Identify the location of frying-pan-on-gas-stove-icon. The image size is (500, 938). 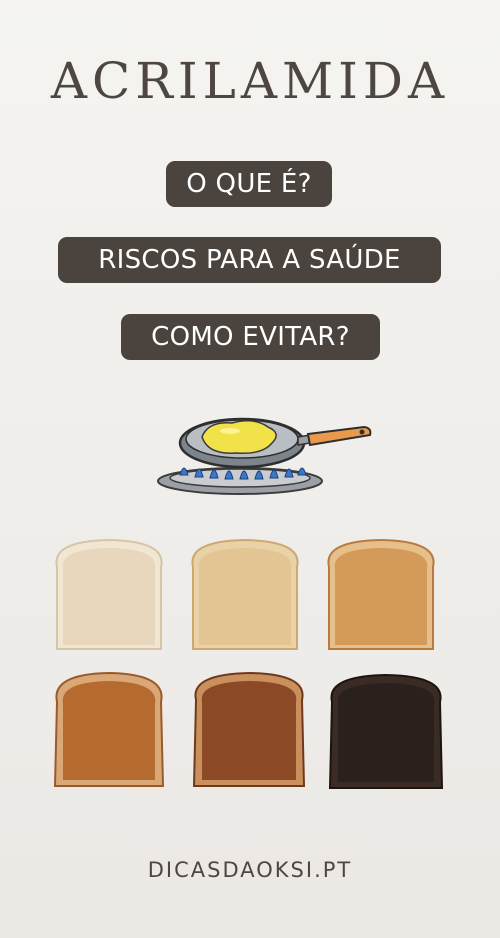
(262, 452).